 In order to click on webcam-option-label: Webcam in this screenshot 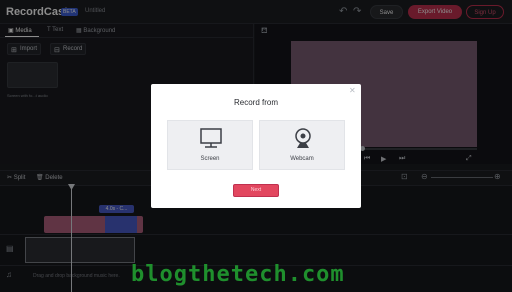, I will do `click(302, 159)`.